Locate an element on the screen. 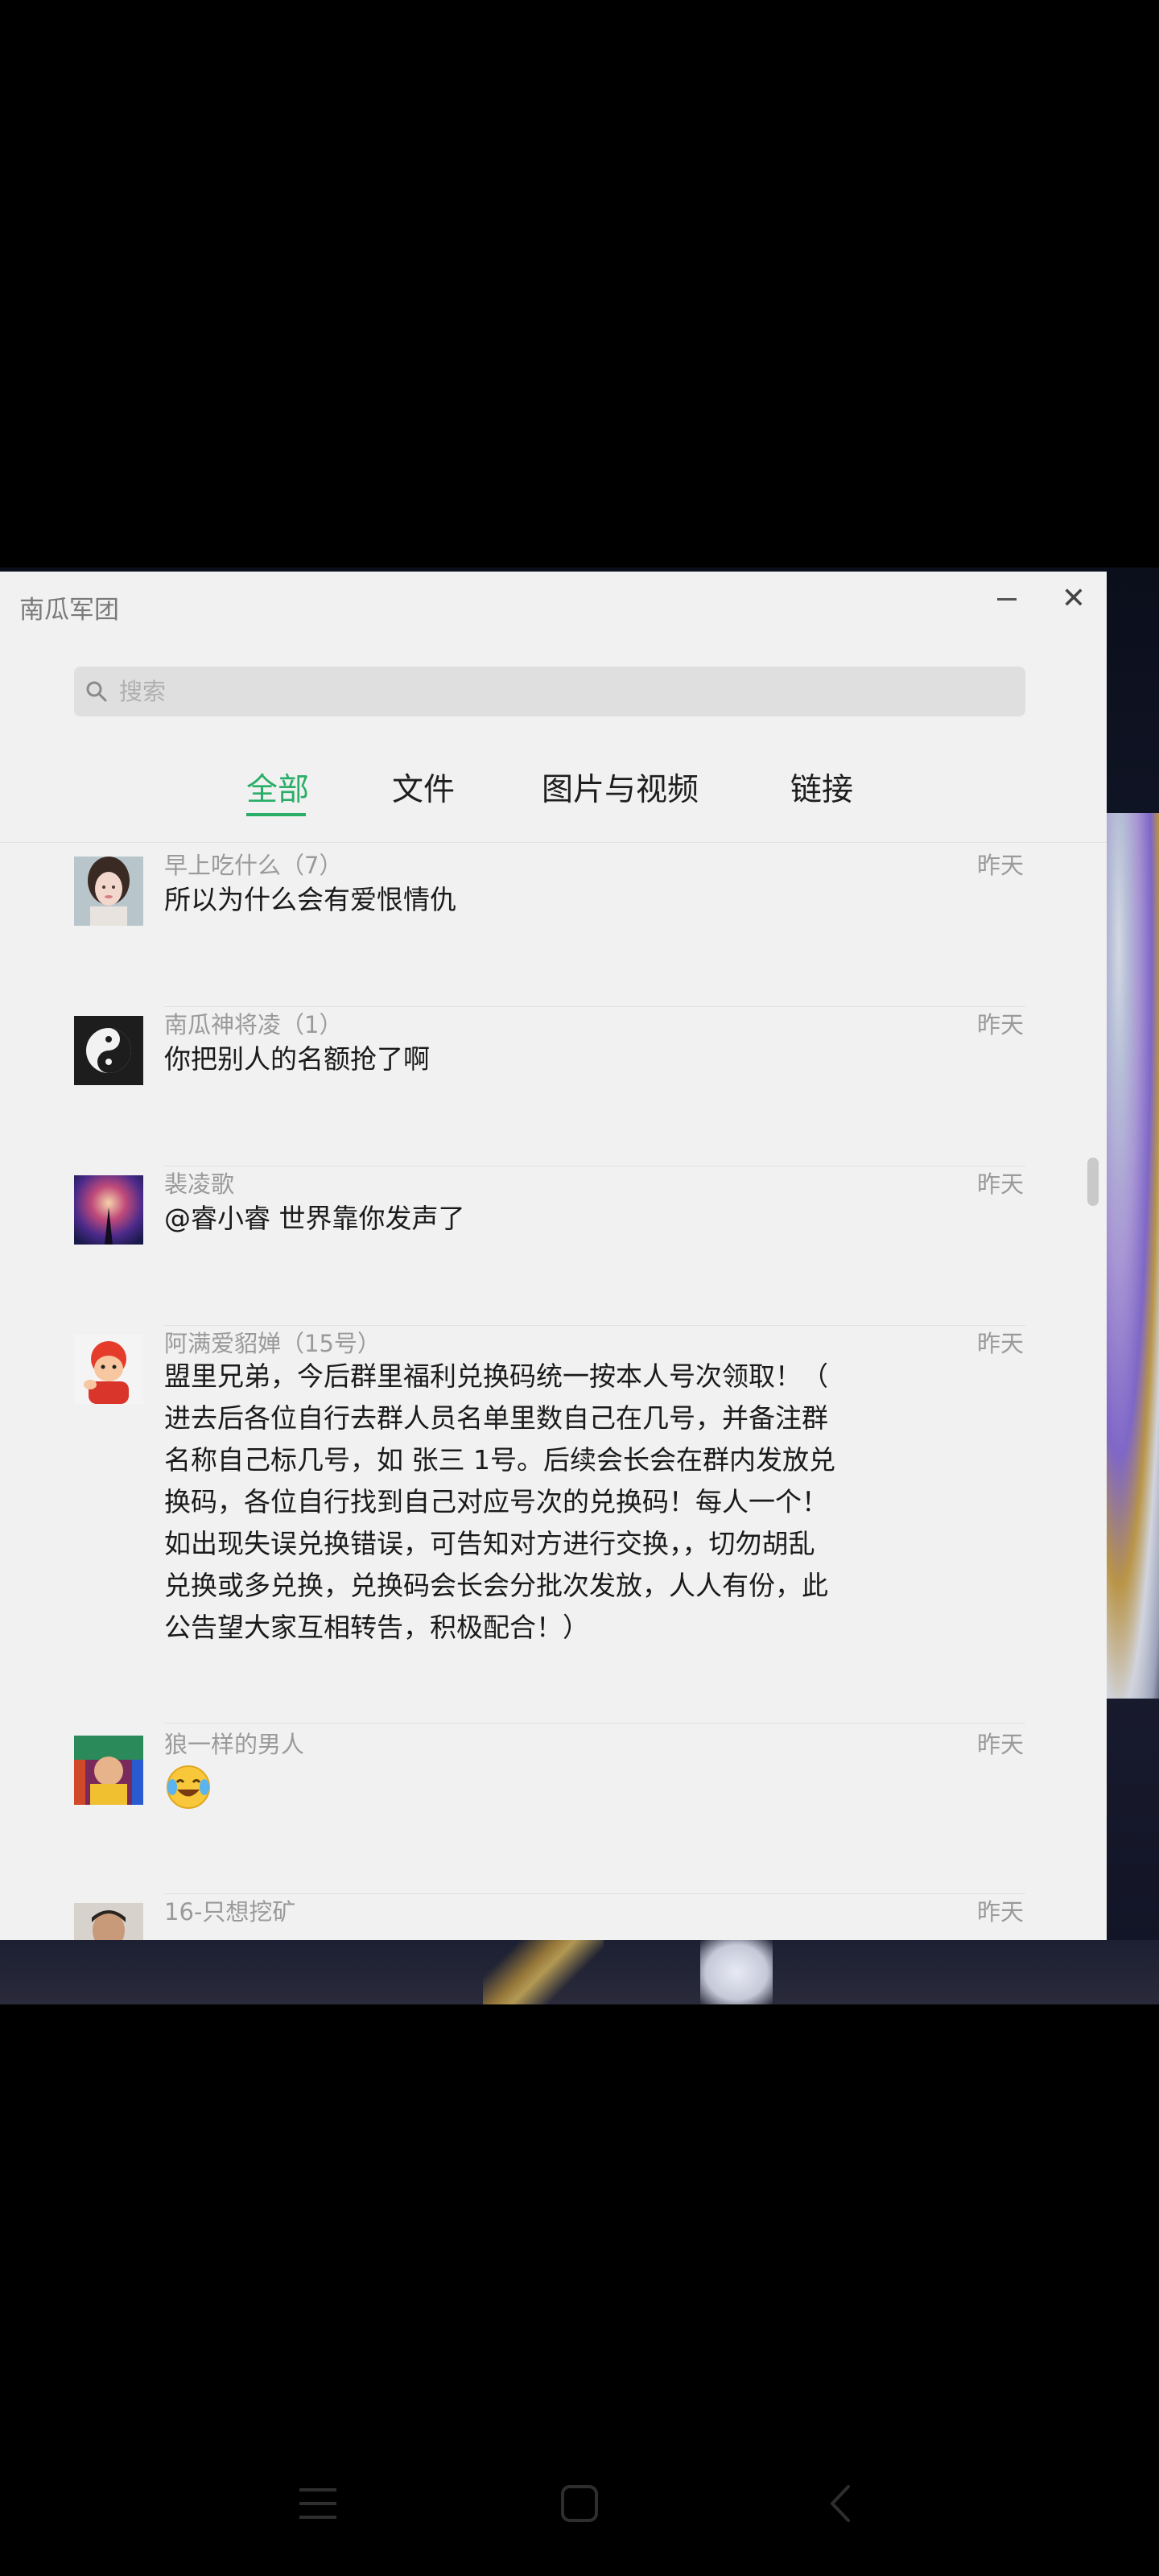 Image resolution: width=1159 pixels, height=2576 pixels. search-icon is located at coordinates (101, 691).